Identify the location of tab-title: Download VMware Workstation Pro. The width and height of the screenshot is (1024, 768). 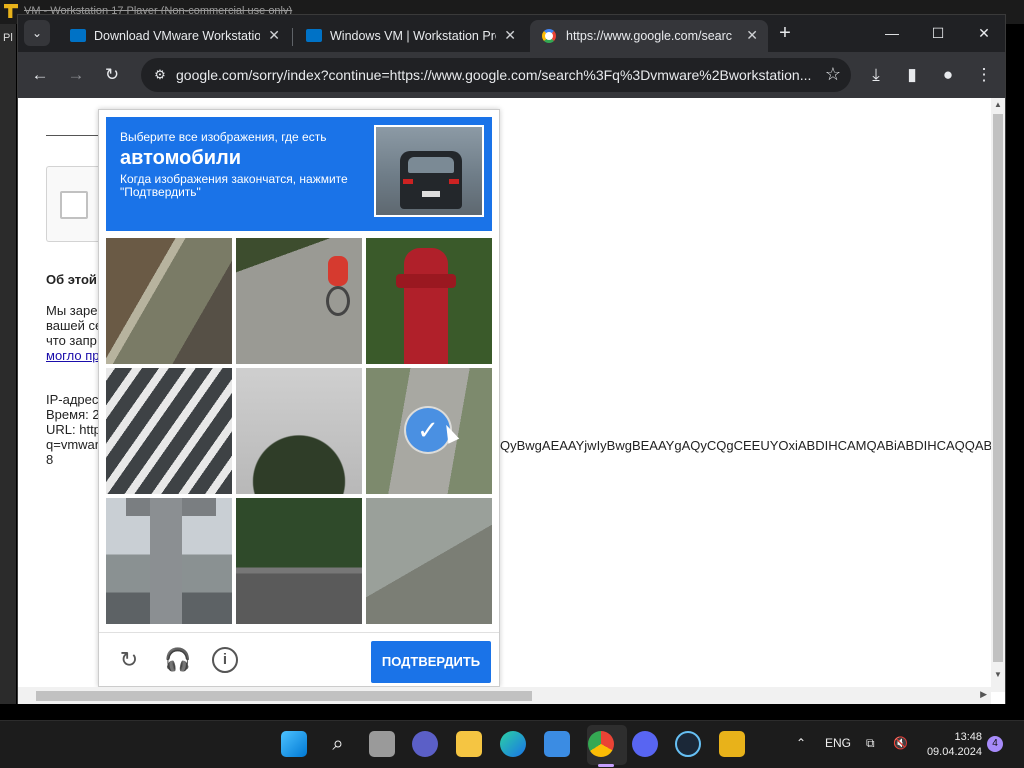
(177, 36).